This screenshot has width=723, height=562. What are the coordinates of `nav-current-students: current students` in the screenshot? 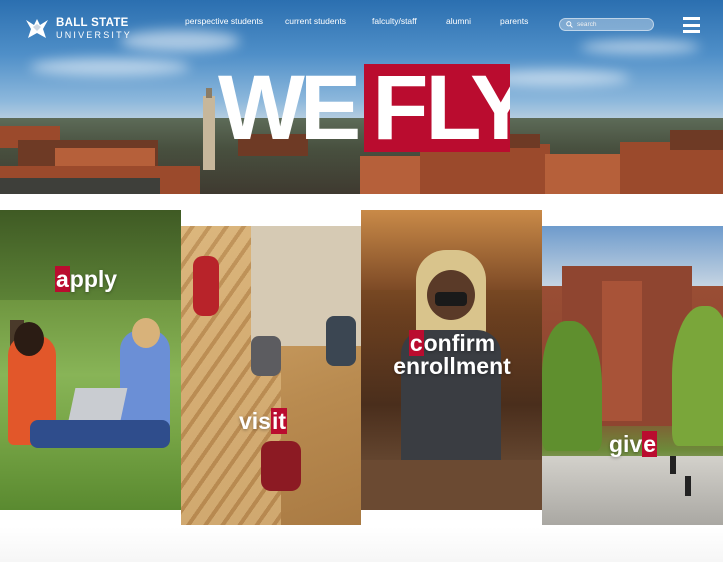 It's located at (315, 21).